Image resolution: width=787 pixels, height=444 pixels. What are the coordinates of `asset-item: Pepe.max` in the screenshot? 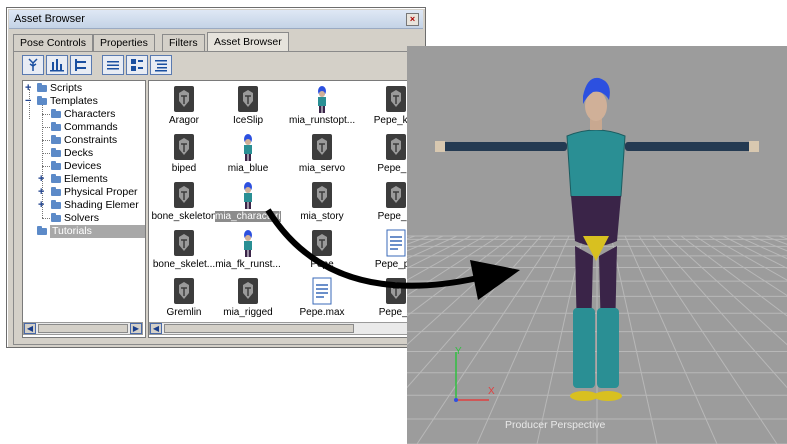 It's located at (322, 299).